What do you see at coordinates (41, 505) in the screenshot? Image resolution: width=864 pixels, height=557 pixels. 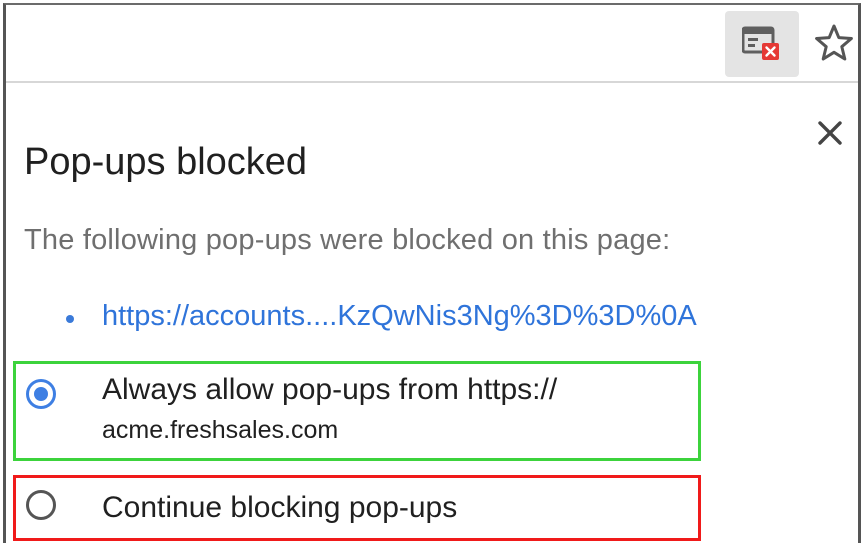 I see `radio-unchecked-icon` at bounding box center [41, 505].